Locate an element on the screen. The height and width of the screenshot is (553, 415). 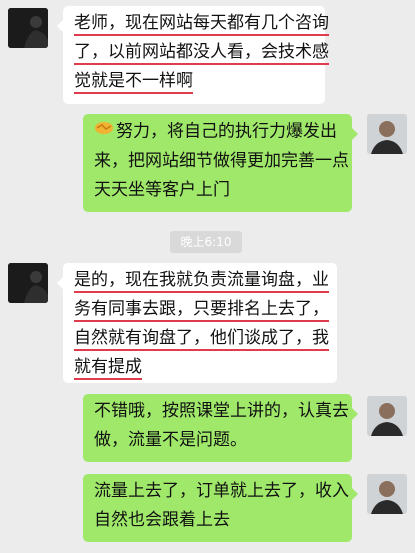
message-line: 觉就是不一样啊 is located at coordinates (133, 82).